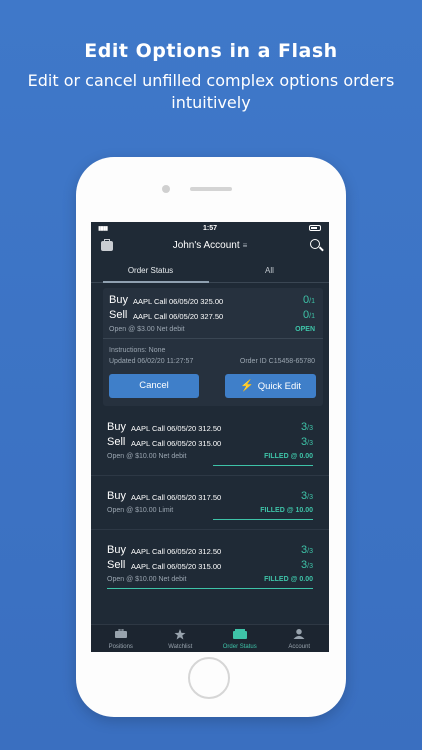  I want to click on tab-all: All, so click(269, 270).